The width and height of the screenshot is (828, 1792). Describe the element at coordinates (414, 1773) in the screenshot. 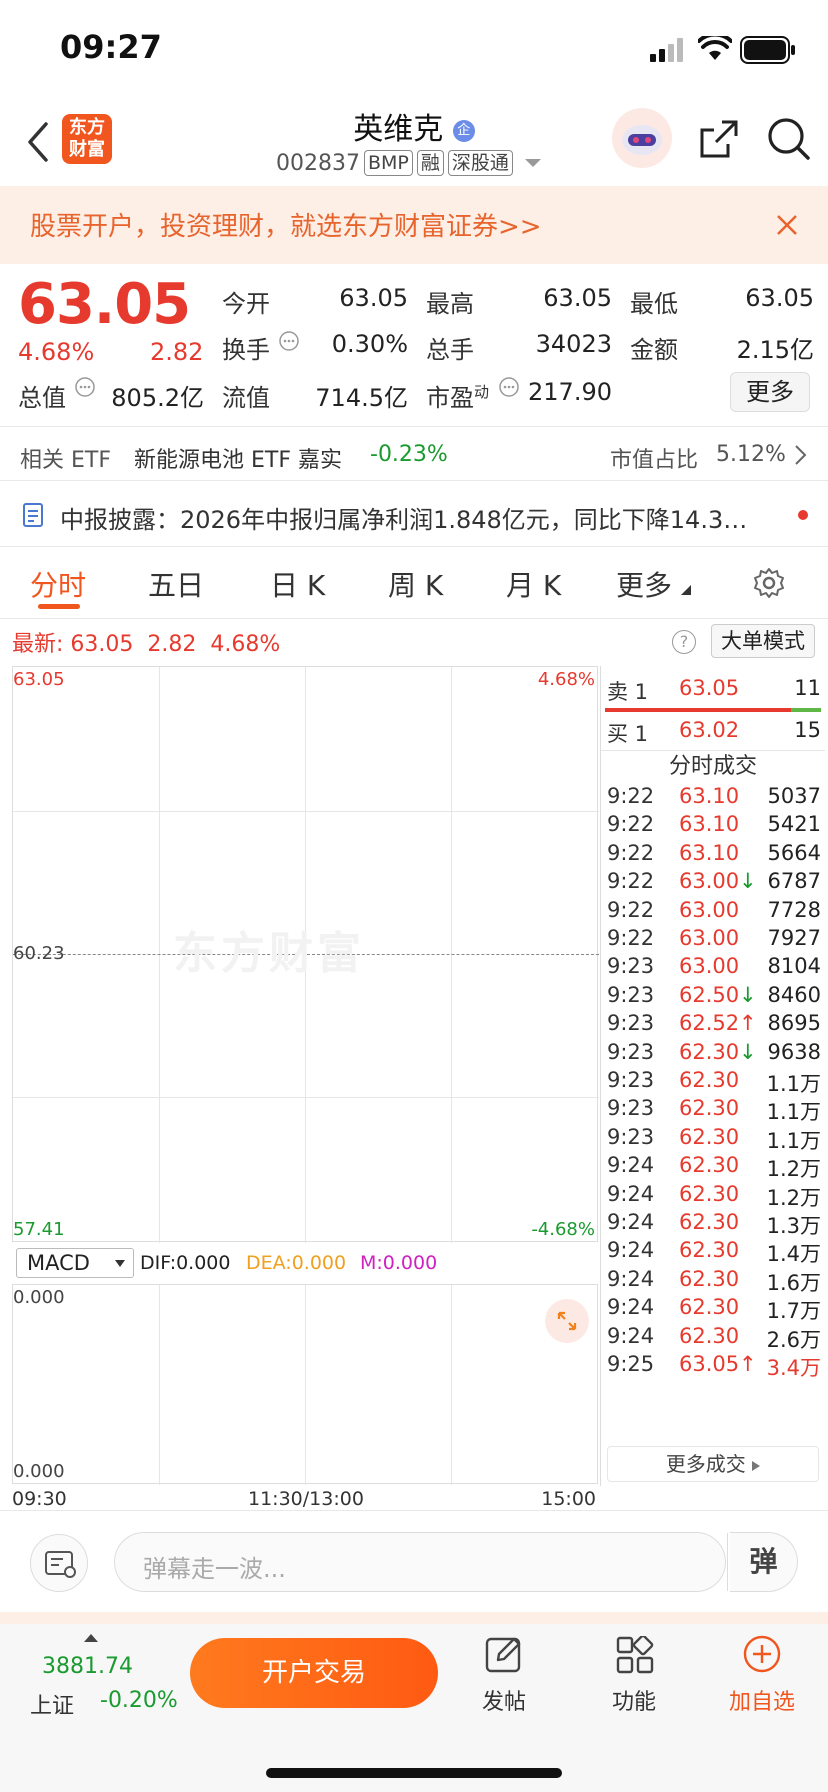

I see `home-indicator` at that location.